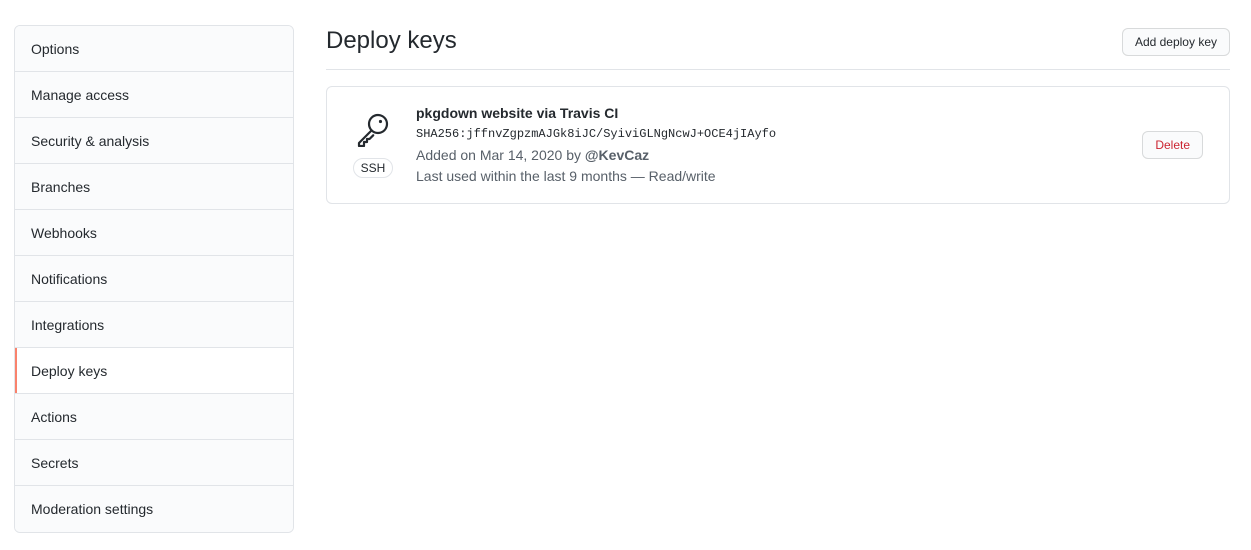 This screenshot has height=550, width=1251. Describe the element at coordinates (499, 155) in the screenshot. I see `key-added-text: Added on Mar 14, 2020 by` at that location.